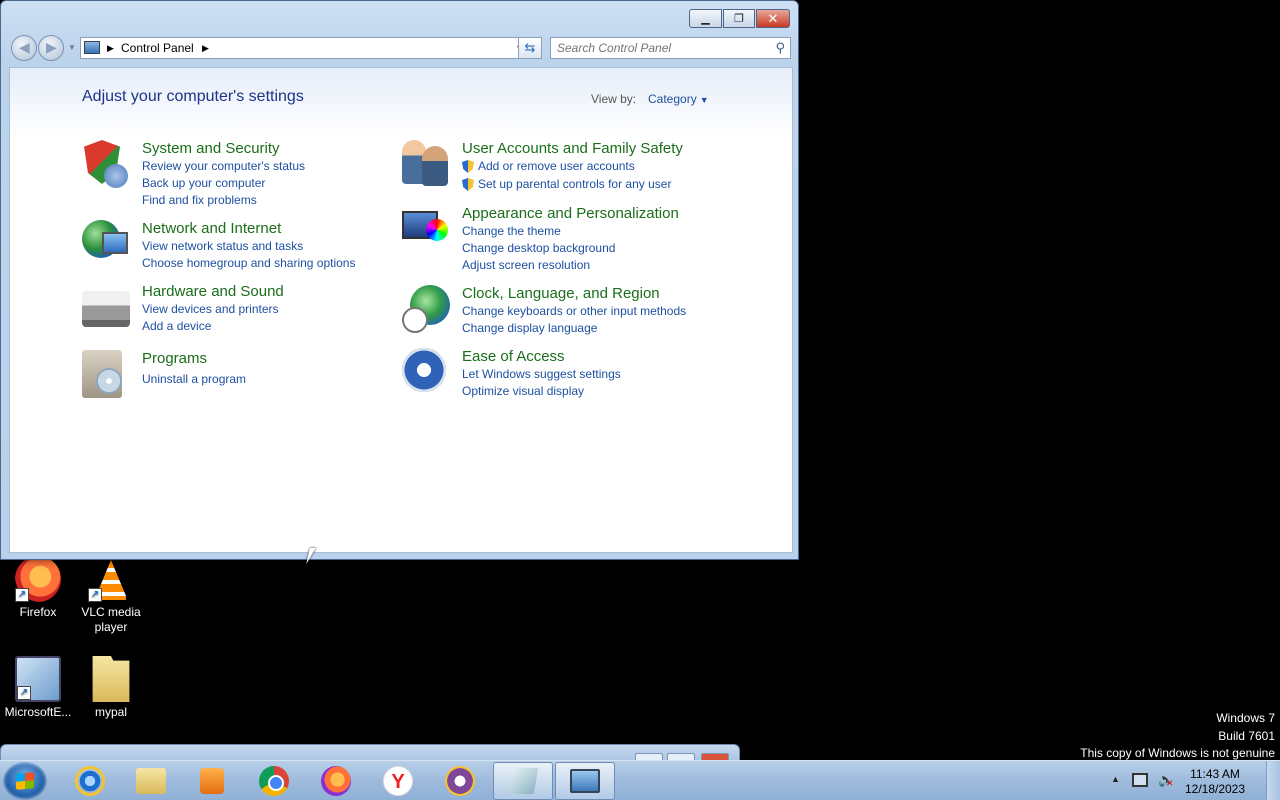 Image resolution: width=1280 pixels, height=800 pixels. What do you see at coordinates (1273, 780) in the screenshot?
I see `show-desktop-button` at bounding box center [1273, 780].